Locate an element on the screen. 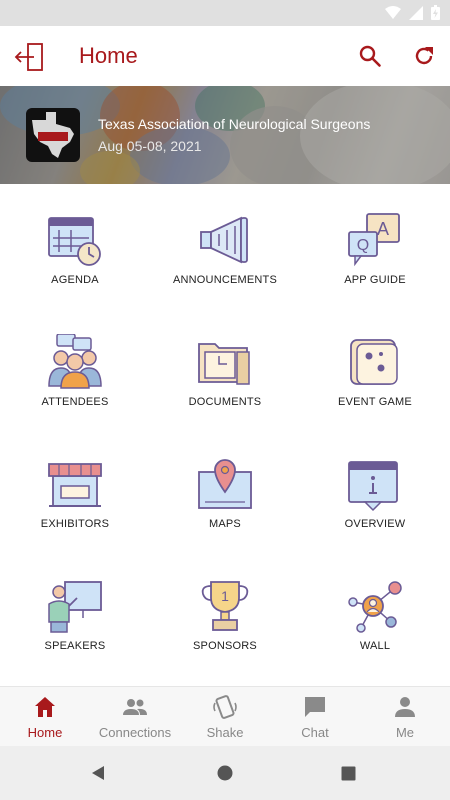 The height and width of the screenshot is (800, 450). tile-sponsors: 1 SPONSORS is located at coordinates (225, 610).